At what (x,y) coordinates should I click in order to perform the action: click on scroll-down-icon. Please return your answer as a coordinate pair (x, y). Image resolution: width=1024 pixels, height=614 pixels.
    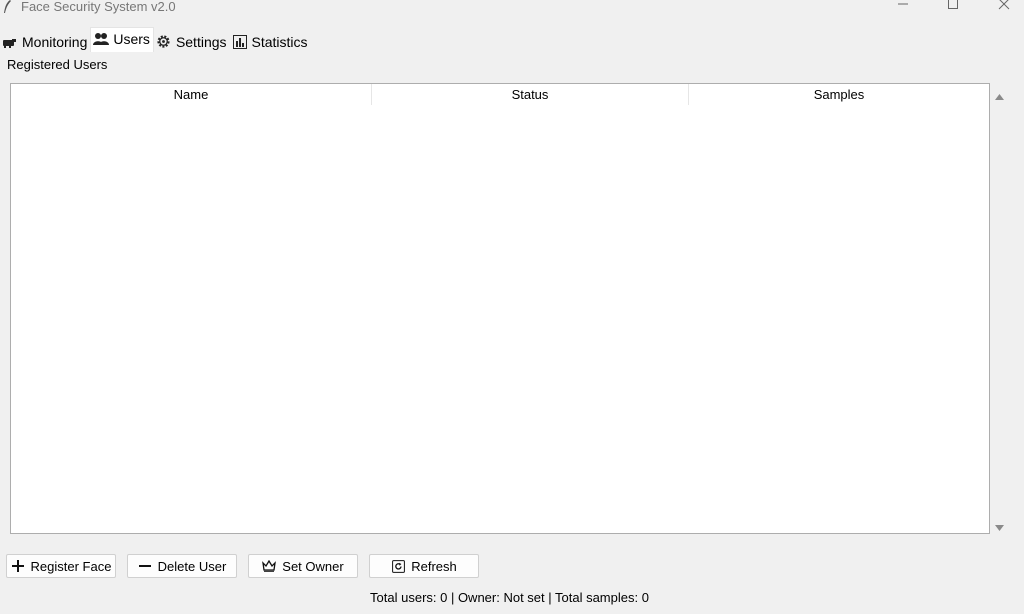
    Looking at the image, I should click on (999, 527).